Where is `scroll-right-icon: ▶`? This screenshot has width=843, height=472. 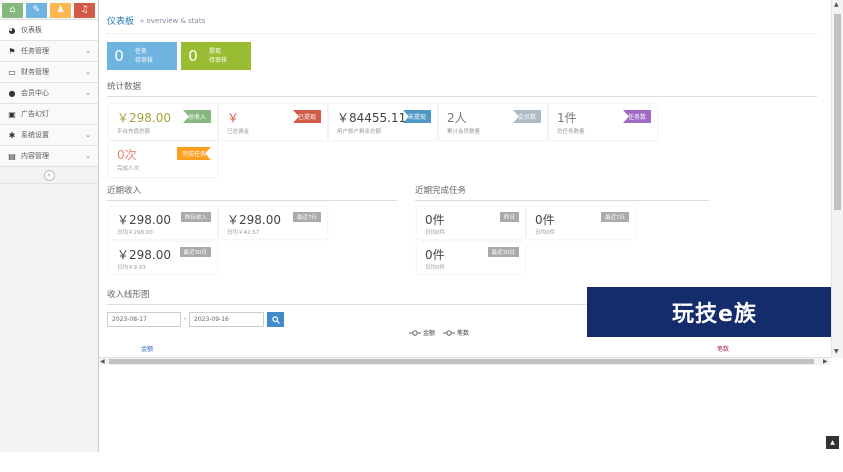 scroll-right-icon: ▶ is located at coordinates (825, 361).